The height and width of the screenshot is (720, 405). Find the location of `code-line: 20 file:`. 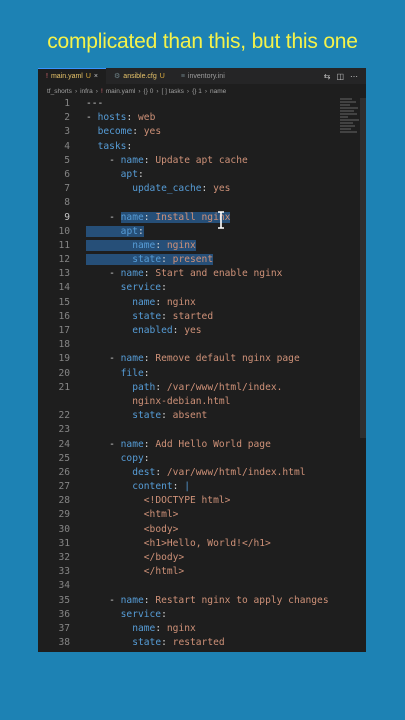

code-line: 20 file: is located at coordinates (197, 374).